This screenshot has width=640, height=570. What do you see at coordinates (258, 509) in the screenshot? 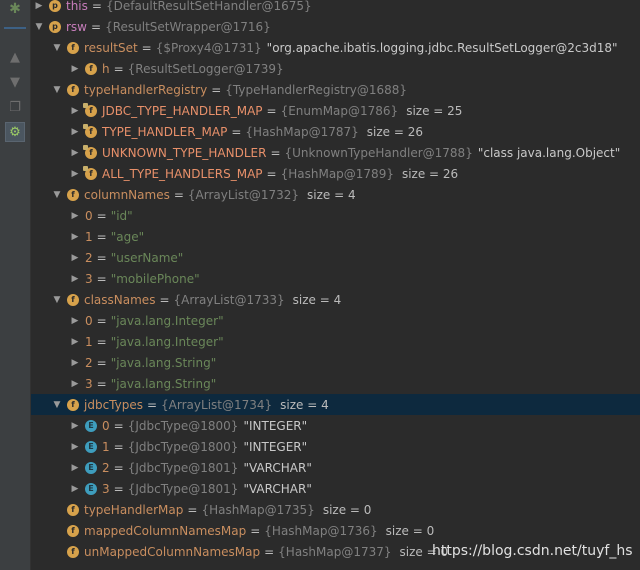
I see `variable-type: {HashMap@1735}` at bounding box center [258, 509].